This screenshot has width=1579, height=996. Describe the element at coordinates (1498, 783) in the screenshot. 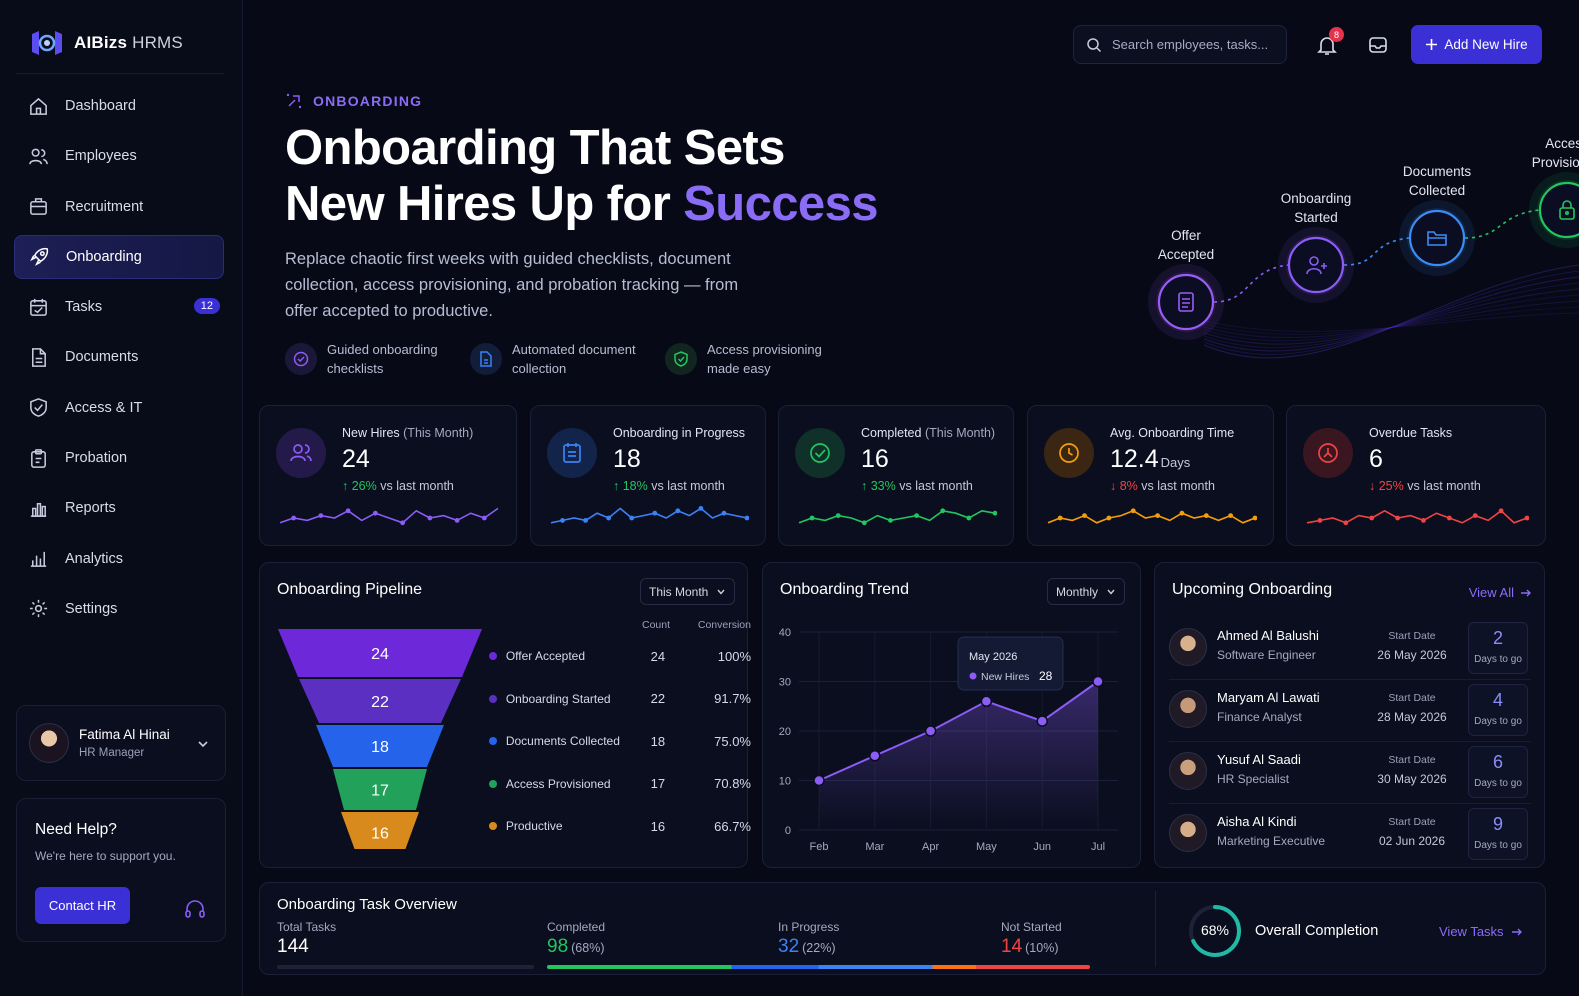

I see `days-to-go-label: Days to go` at that location.